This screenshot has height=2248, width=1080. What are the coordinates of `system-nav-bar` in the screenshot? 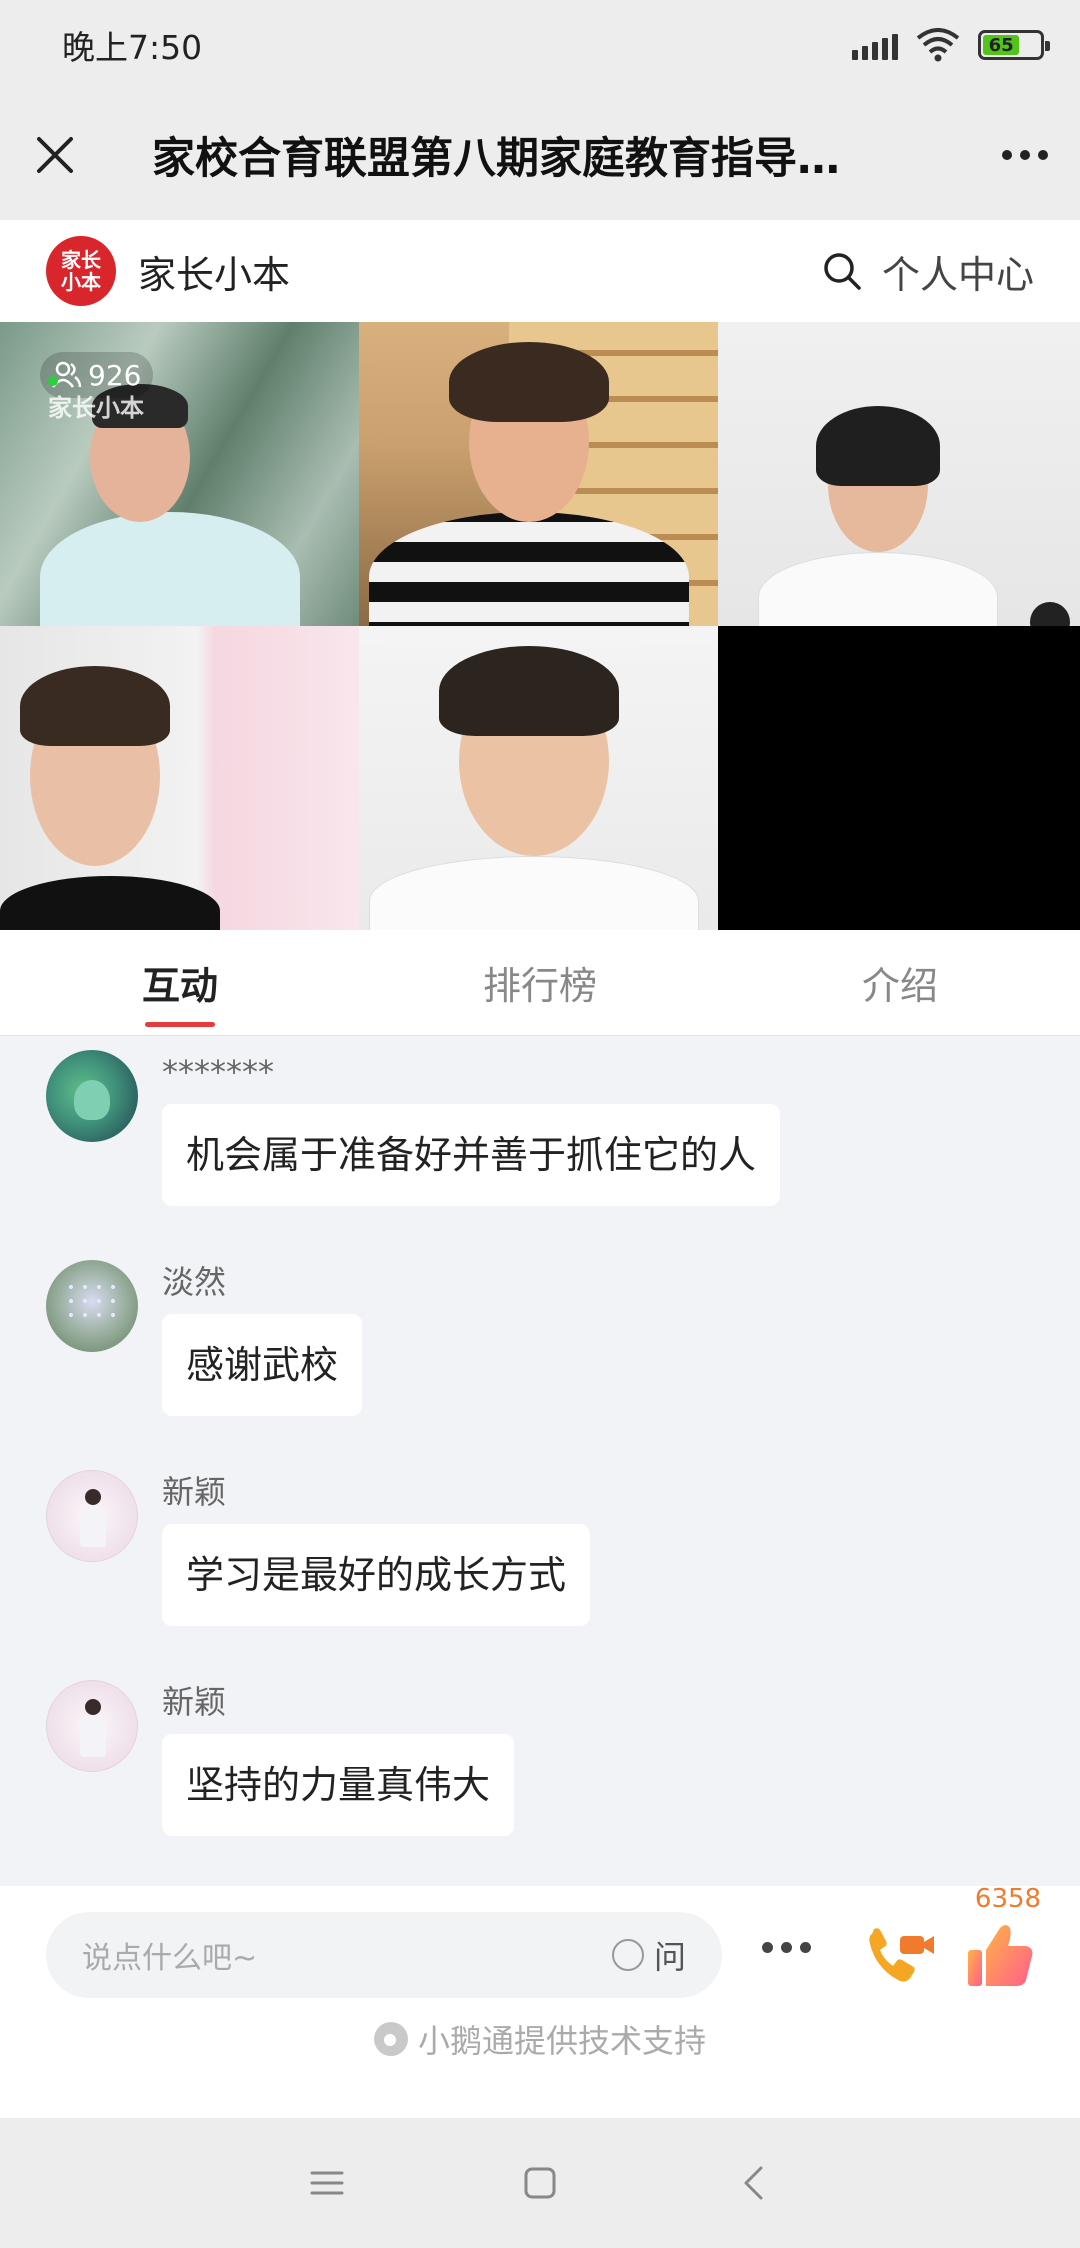 It's located at (540, 2183).